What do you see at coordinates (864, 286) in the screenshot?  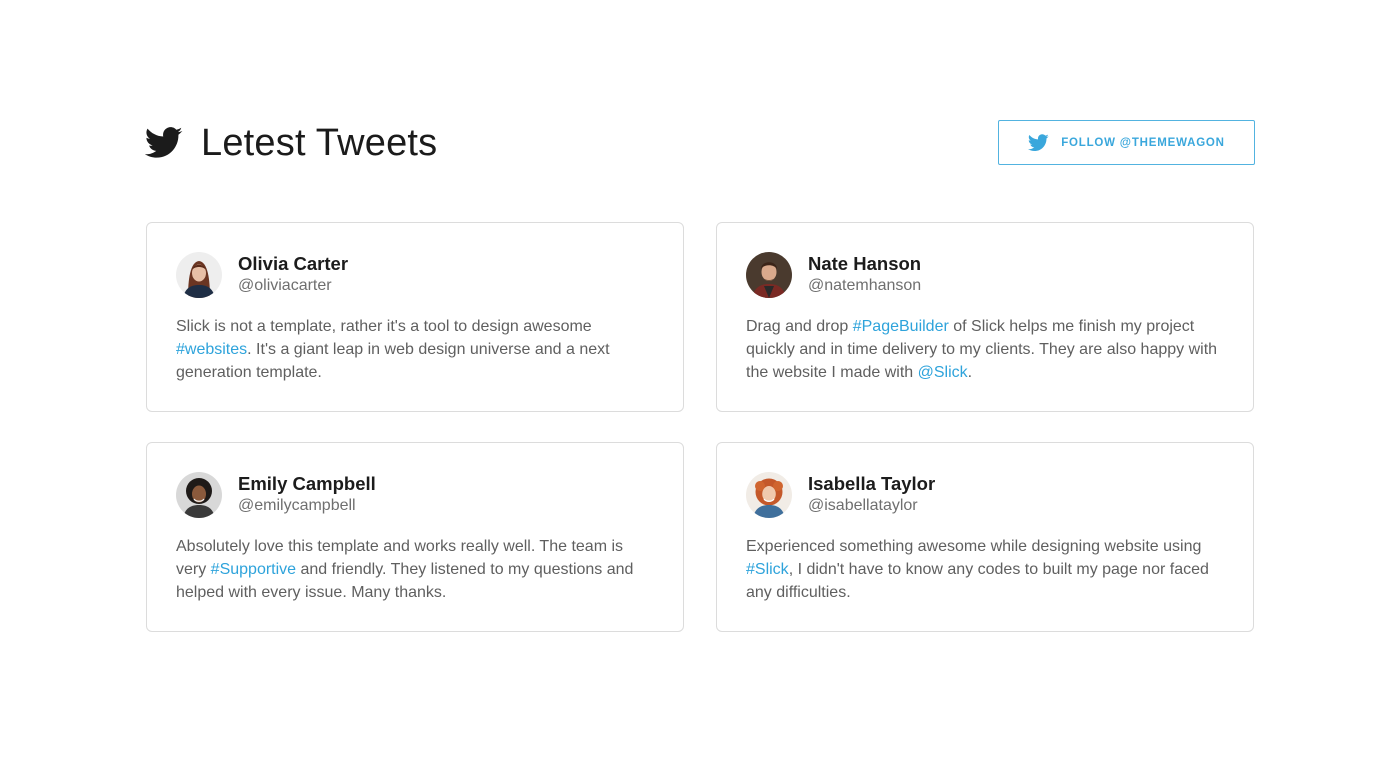 I see `author-handle: @natemhanson` at bounding box center [864, 286].